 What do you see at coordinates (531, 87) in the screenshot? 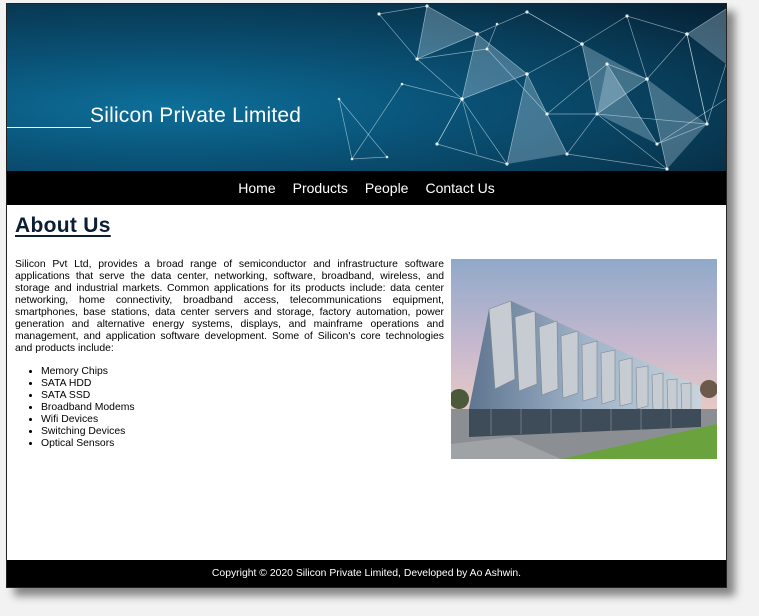
I see `network-graphic` at bounding box center [531, 87].